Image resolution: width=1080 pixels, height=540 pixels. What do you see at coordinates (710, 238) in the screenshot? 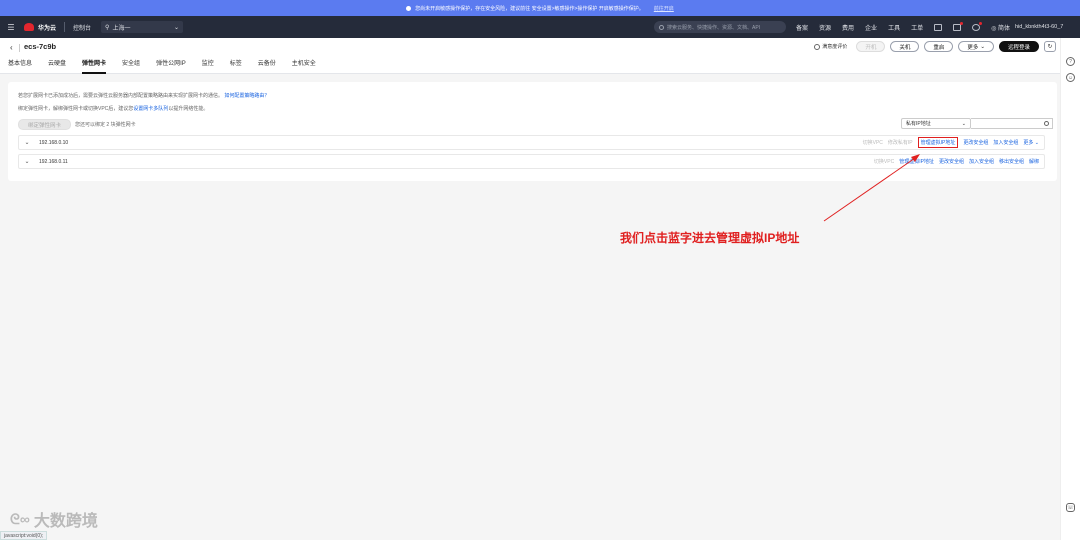
I see `annotation-text: 我们点击蓝字进去管理虚拟IP地址` at bounding box center [710, 238].